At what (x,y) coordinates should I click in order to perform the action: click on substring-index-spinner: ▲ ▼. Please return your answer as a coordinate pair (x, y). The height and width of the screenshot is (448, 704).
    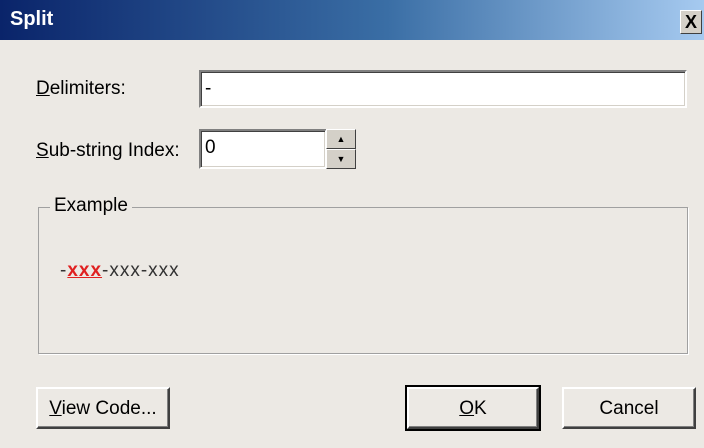
    Looking at the image, I should click on (341, 149).